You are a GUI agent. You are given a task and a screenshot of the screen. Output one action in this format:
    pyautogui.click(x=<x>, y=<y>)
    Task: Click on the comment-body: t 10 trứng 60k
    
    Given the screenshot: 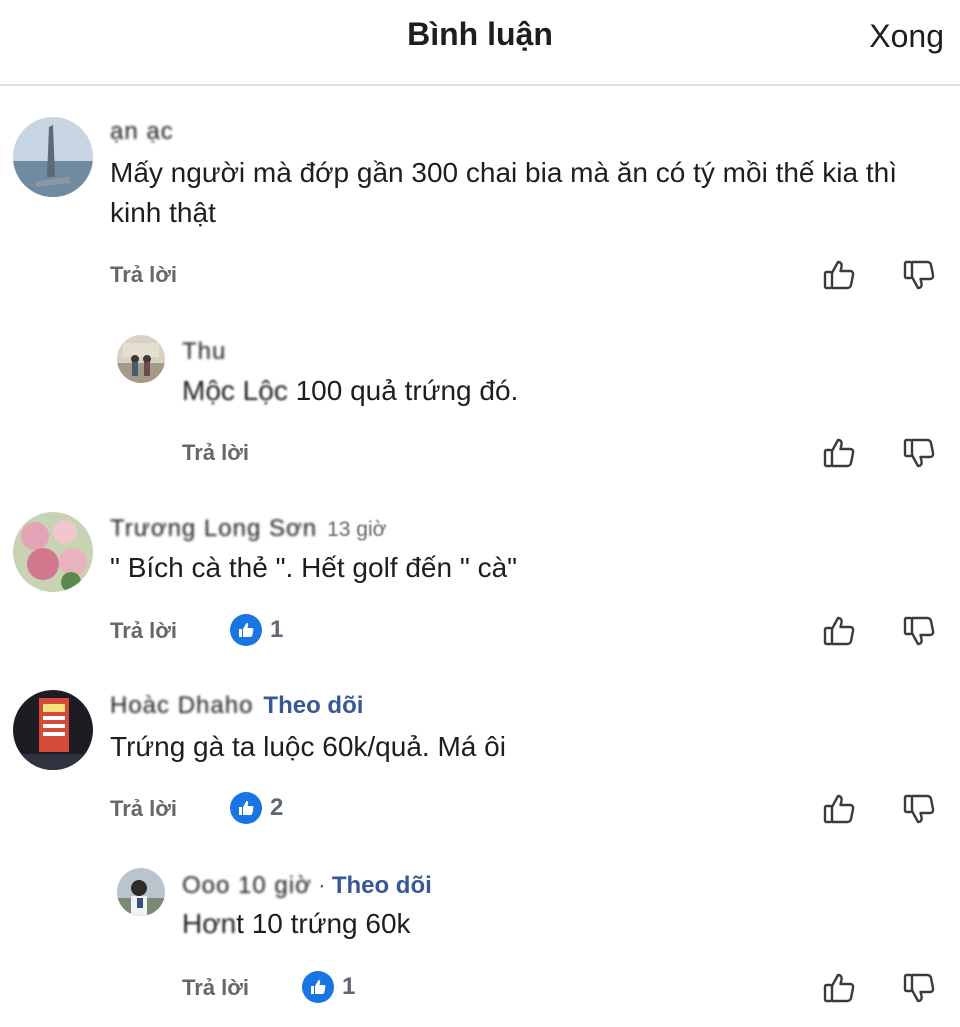 What is the action you would take?
    pyautogui.click(x=323, y=923)
    